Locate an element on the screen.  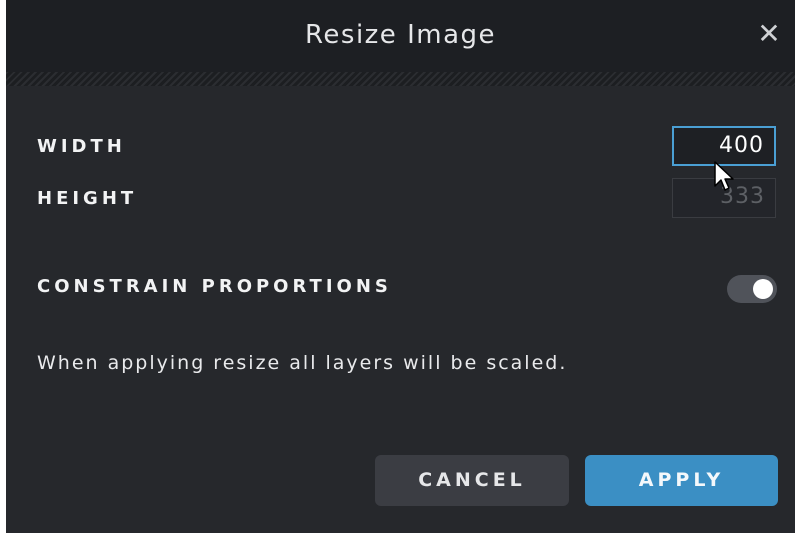
constrain-proportions-label: CONSTRAIN PROPORTIONS is located at coordinates (214, 286).